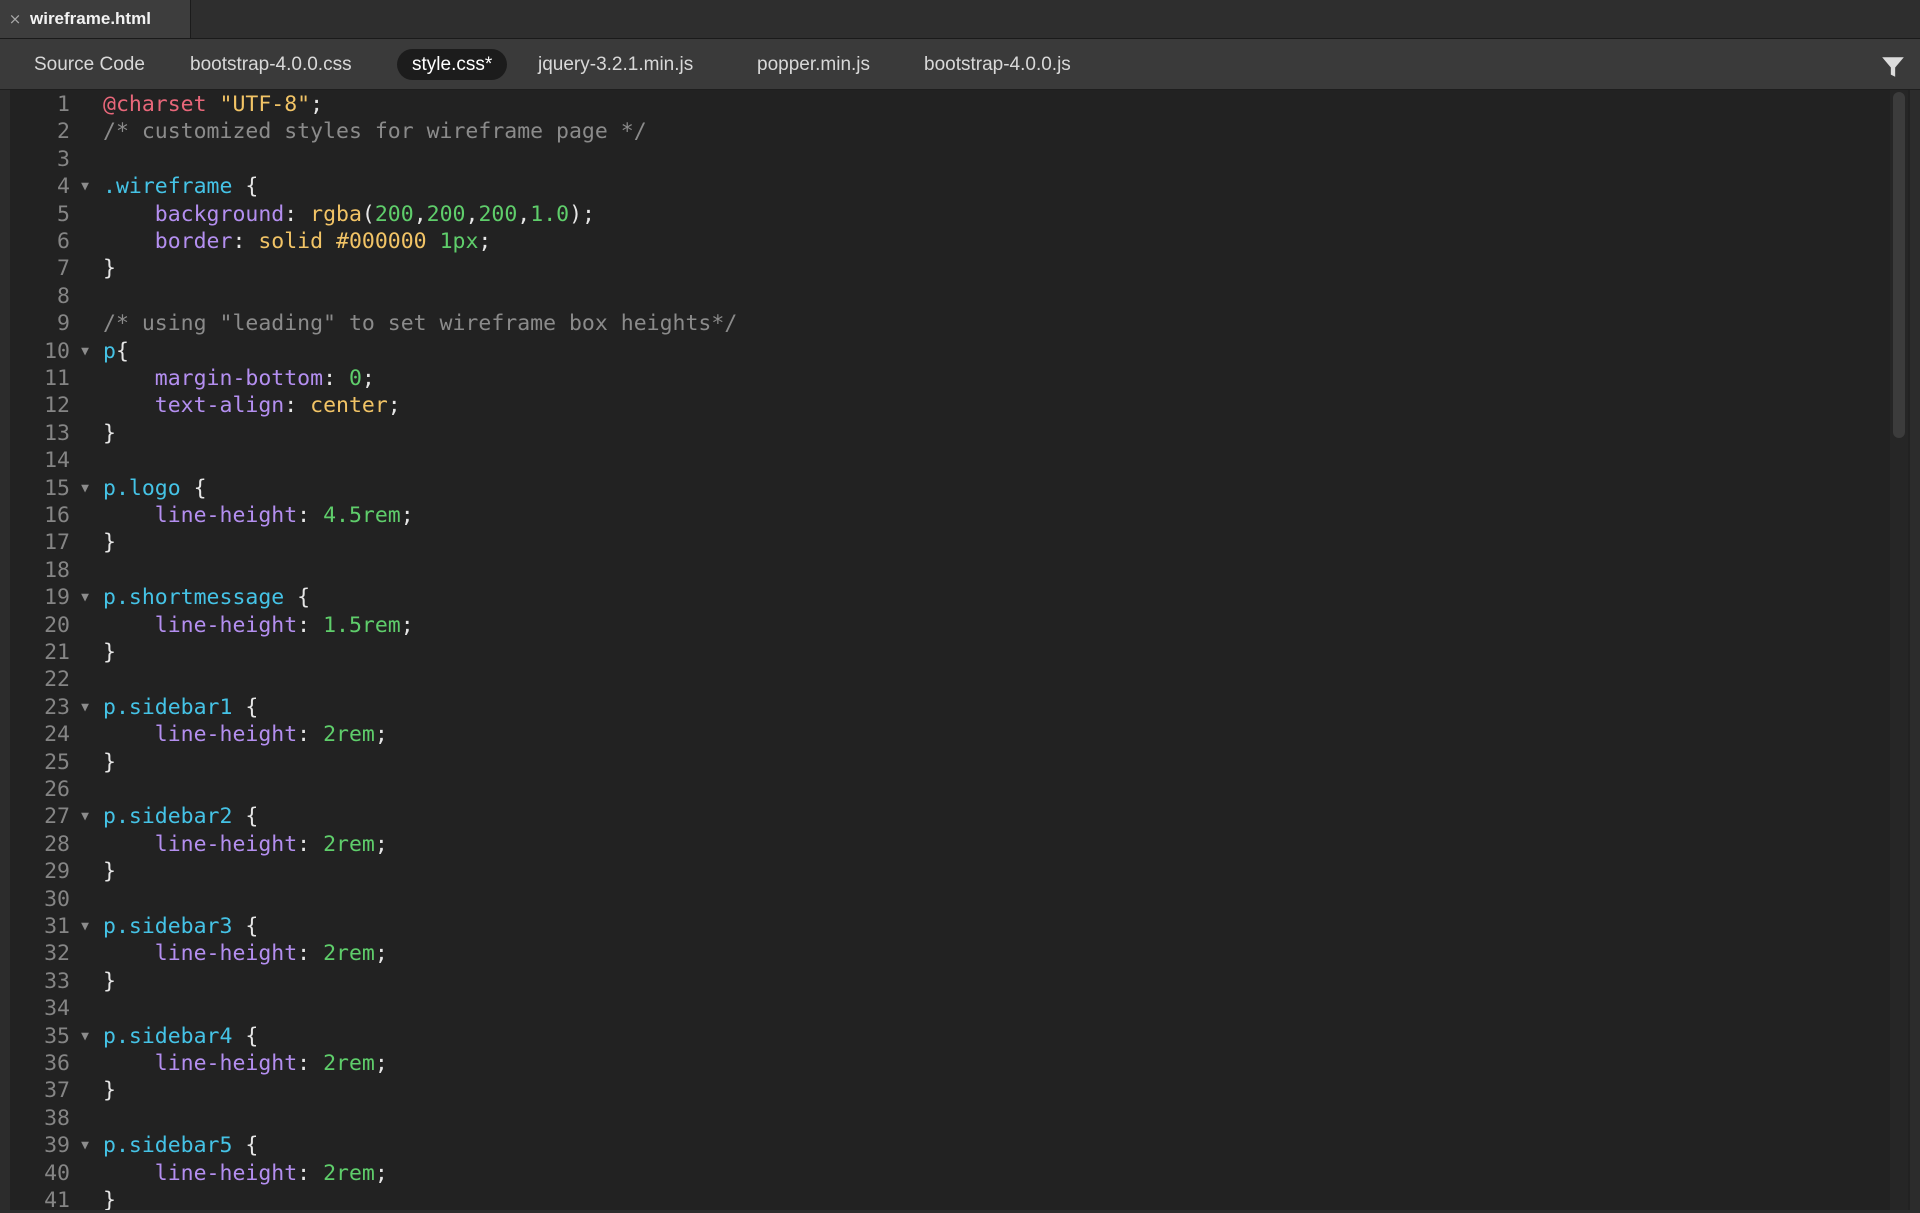 The image size is (1920, 1213). What do you see at coordinates (950, 762) in the screenshot?
I see `code-line: 25}` at bounding box center [950, 762].